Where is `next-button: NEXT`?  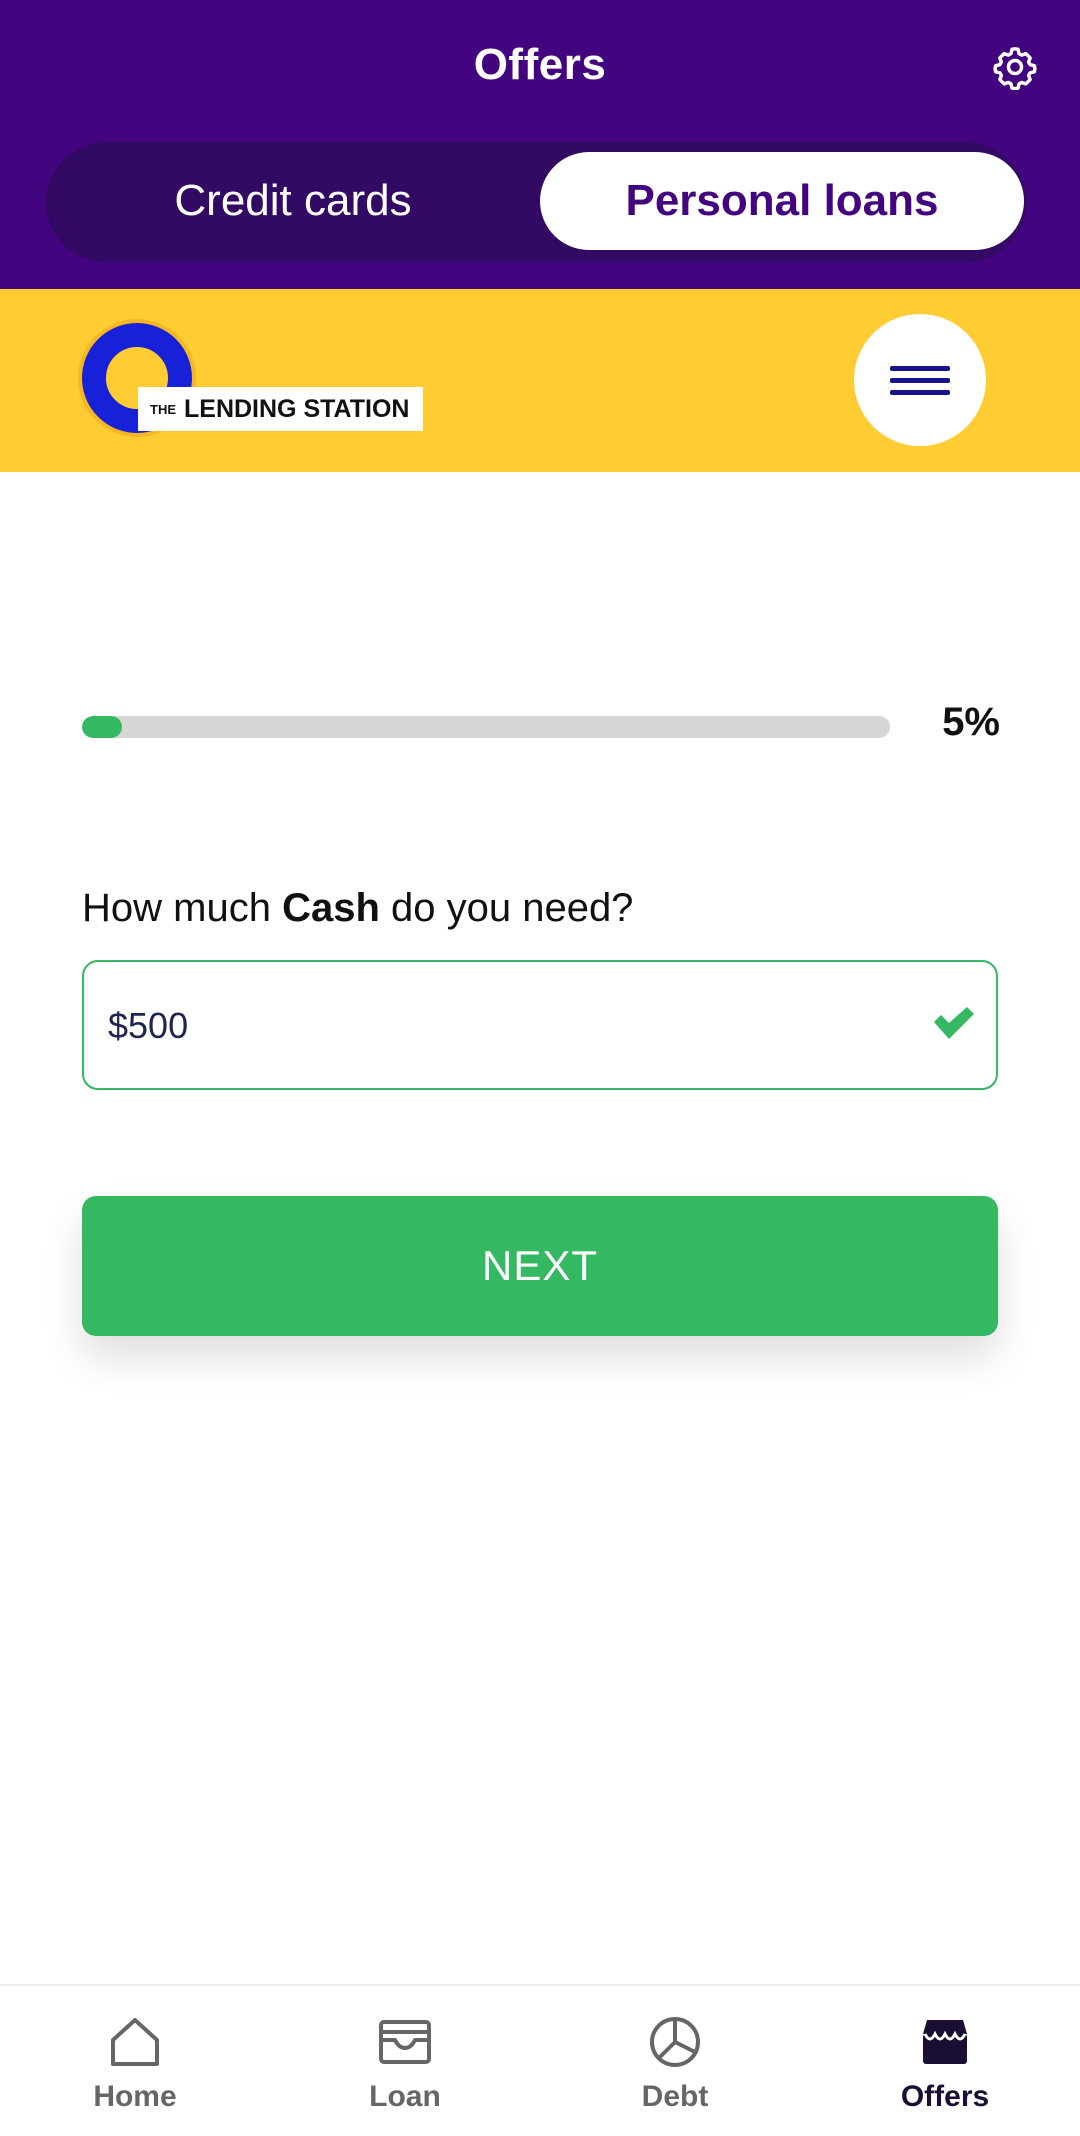 next-button: NEXT is located at coordinates (540, 1266).